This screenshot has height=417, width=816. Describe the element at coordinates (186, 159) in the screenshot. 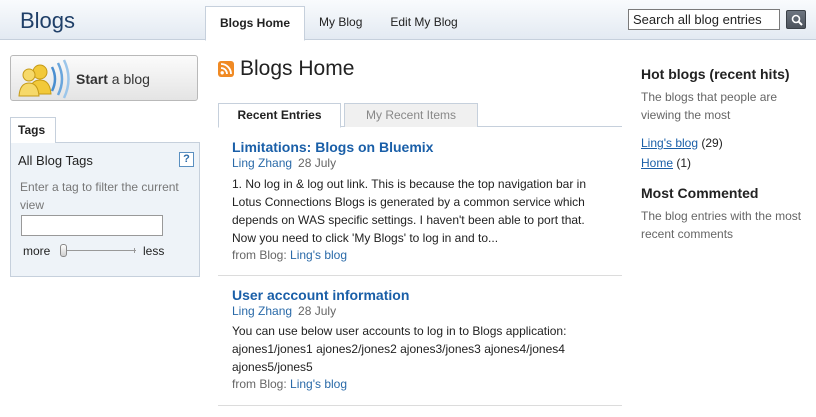

I see `help-icon: ?` at that location.